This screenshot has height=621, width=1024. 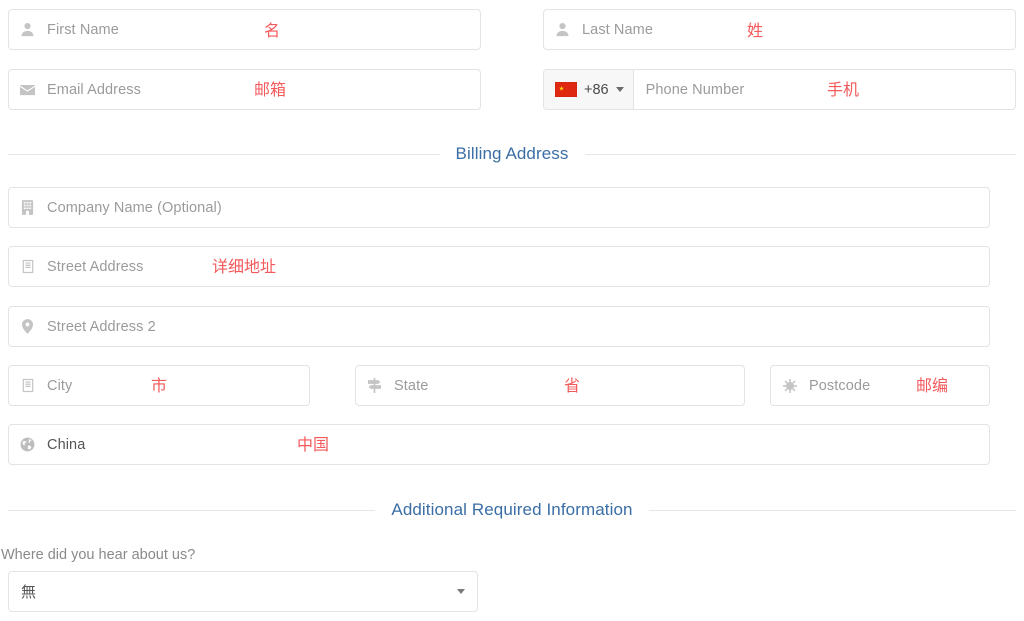 What do you see at coordinates (94, 89) in the screenshot?
I see `email-placeholder: Email Address` at bounding box center [94, 89].